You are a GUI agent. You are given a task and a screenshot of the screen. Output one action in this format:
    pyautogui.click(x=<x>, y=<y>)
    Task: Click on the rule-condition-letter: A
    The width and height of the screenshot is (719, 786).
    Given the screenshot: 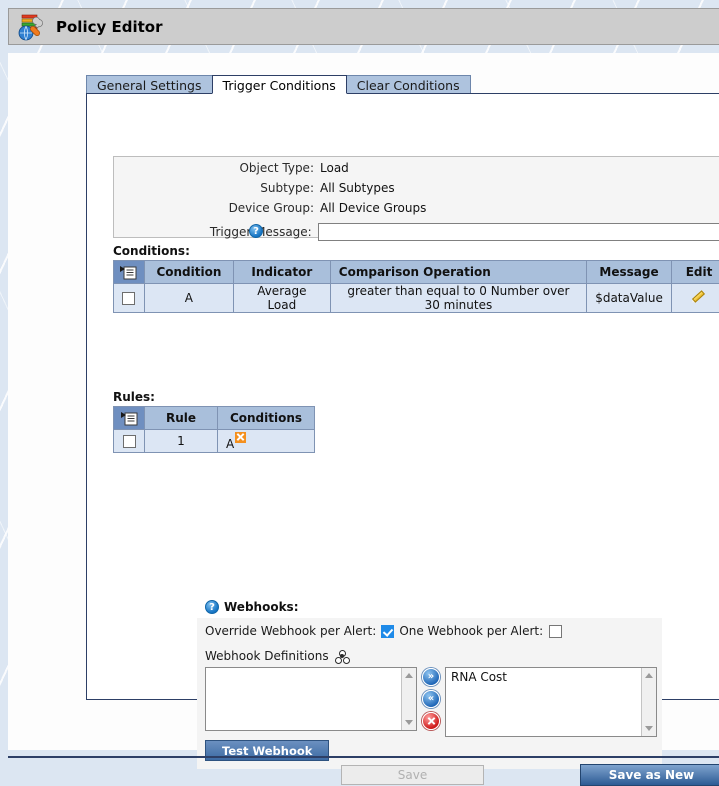 What is the action you would take?
    pyautogui.click(x=230, y=444)
    